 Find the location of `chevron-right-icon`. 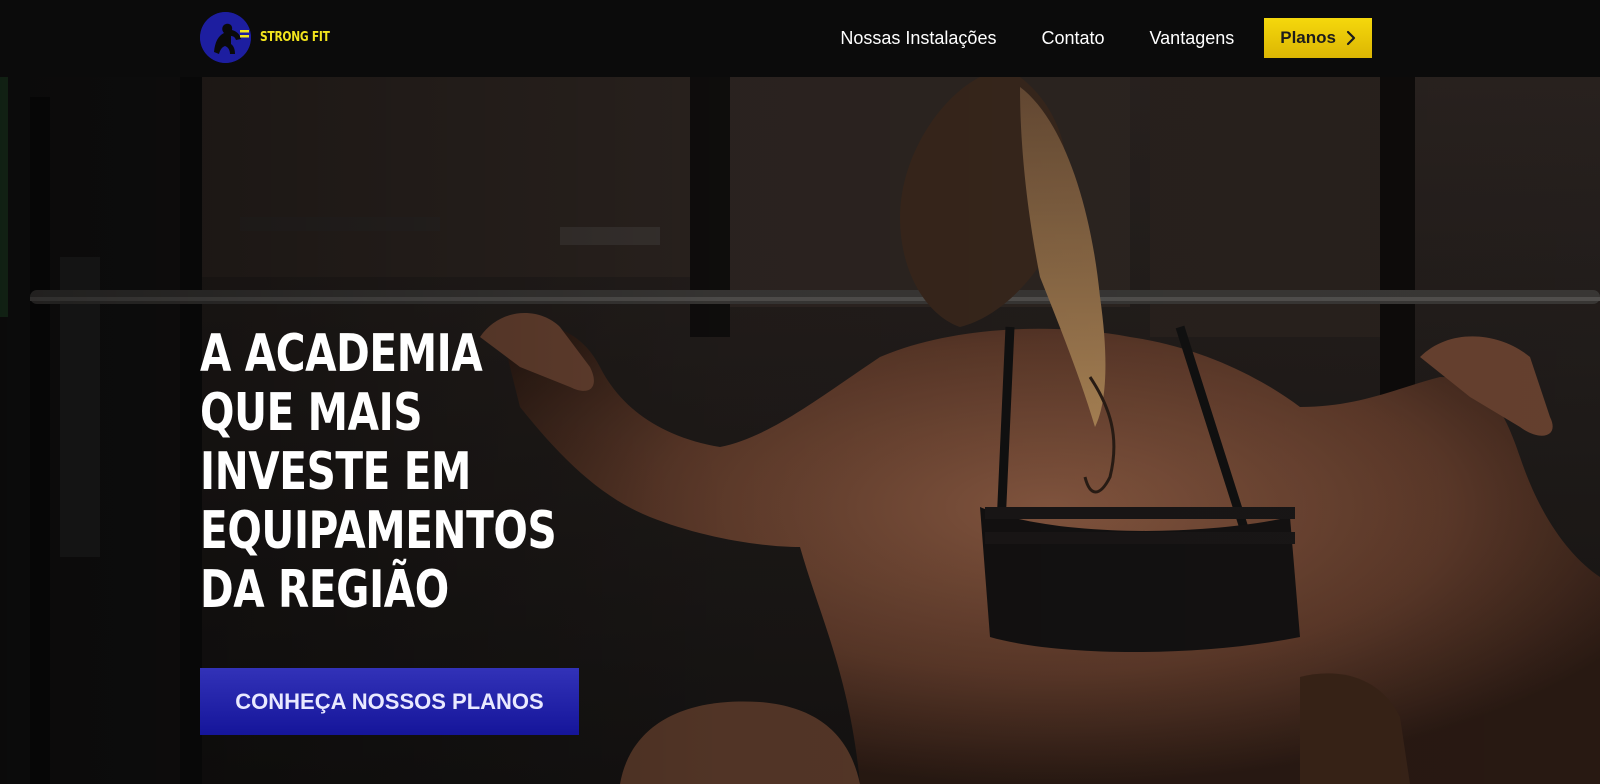

chevron-right-icon is located at coordinates (1351, 38).